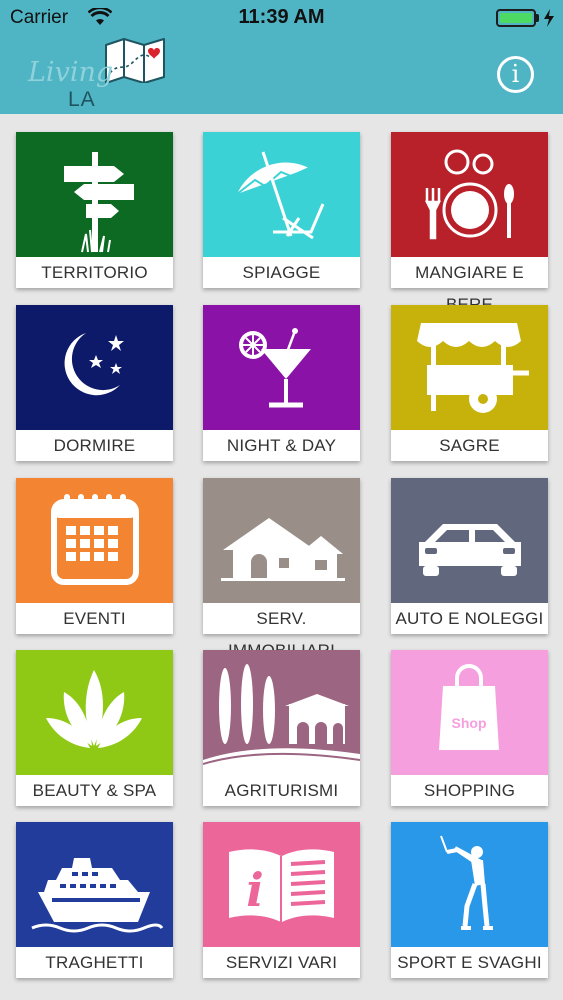 This screenshot has height=1000, width=563. I want to click on tile-color-panel: i, so click(281, 884).